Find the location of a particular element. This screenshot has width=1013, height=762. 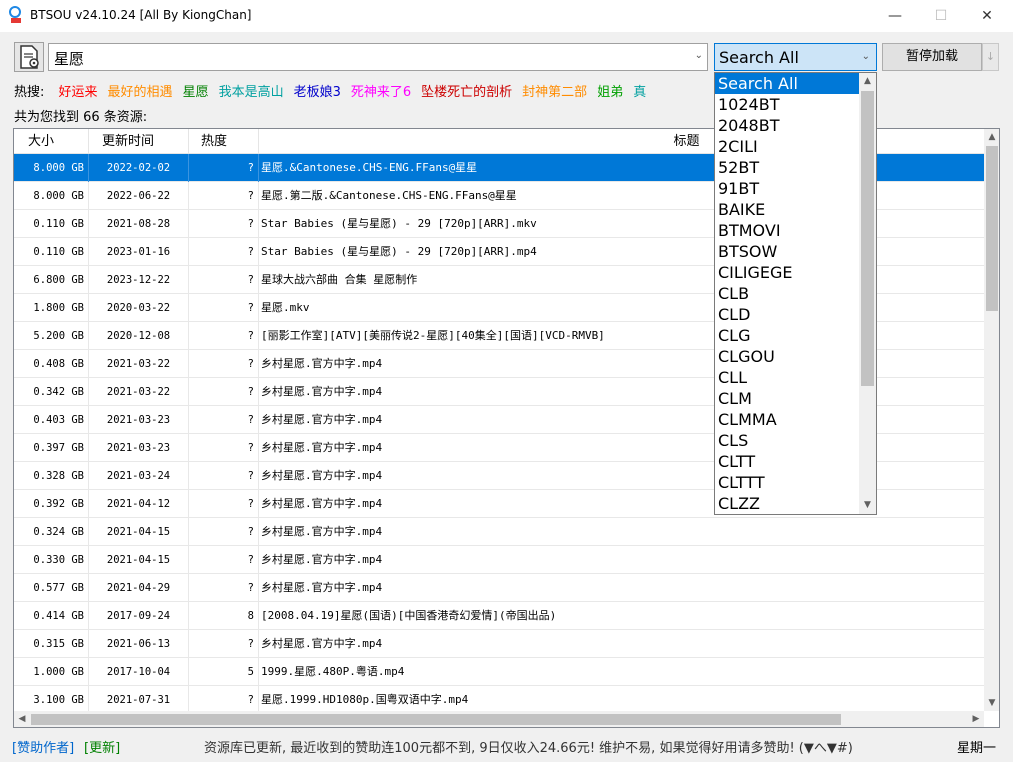

engine-option: CLL is located at coordinates (787, 377).